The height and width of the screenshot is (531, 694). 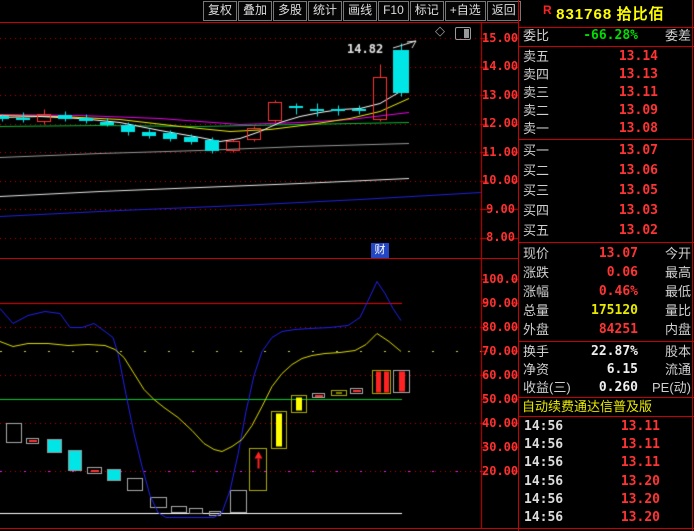 What do you see at coordinates (536, 253) in the screenshot?
I see `stat-label: 现价` at bounding box center [536, 253].